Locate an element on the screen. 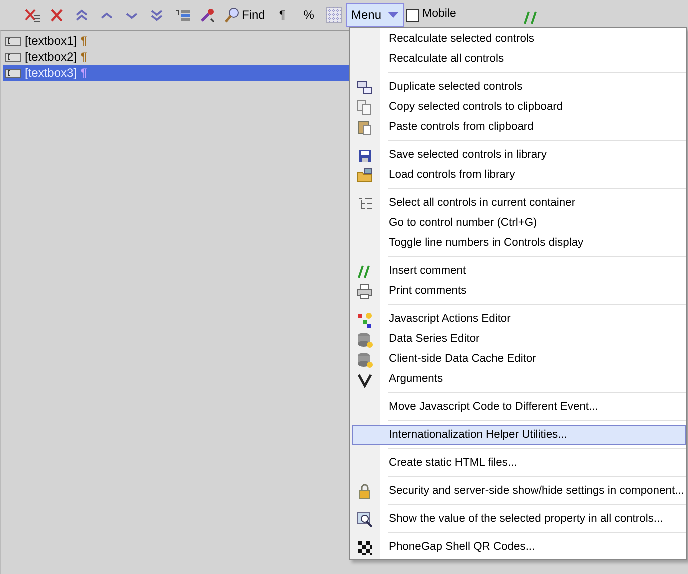 Image resolution: width=688 pixels, height=574 pixels. menu-item: Paste controls from clipboard is located at coordinates (519, 127).